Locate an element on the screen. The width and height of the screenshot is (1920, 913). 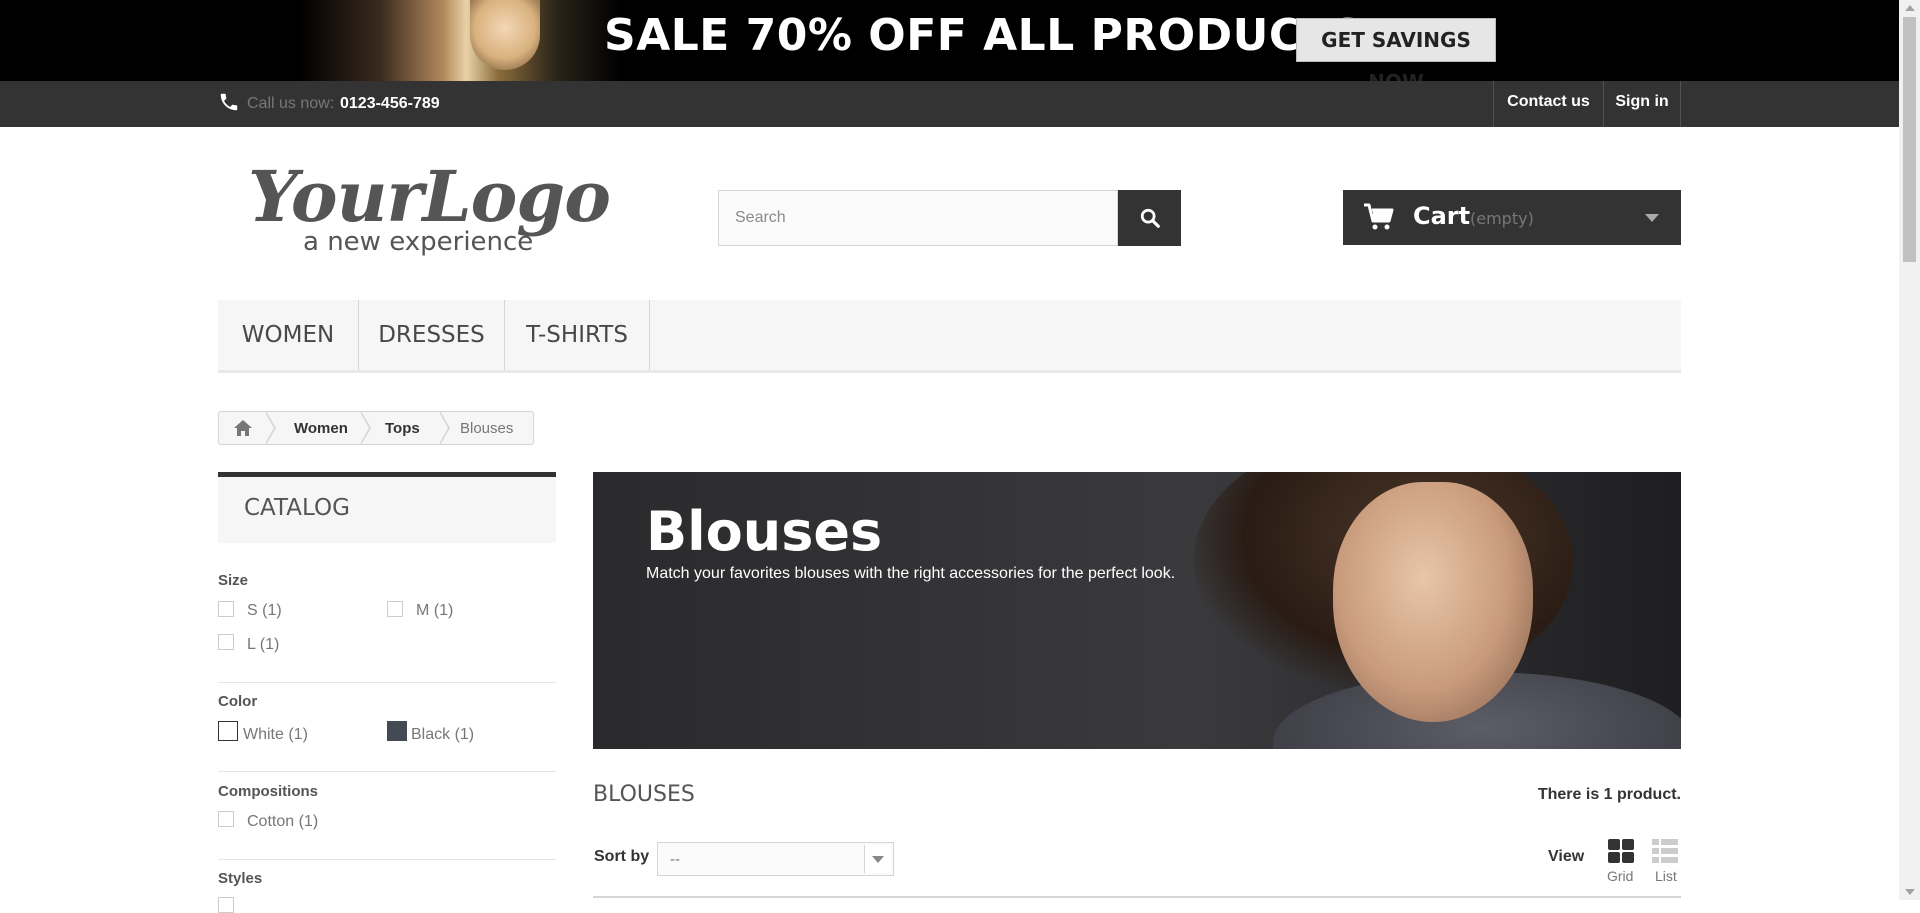
view-label: View is located at coordinates (1566, 856).